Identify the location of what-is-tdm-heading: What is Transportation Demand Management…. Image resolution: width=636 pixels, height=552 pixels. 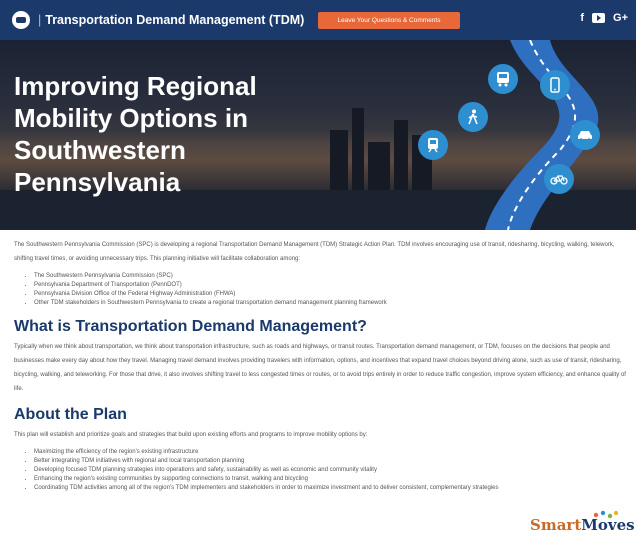
(190, 326).